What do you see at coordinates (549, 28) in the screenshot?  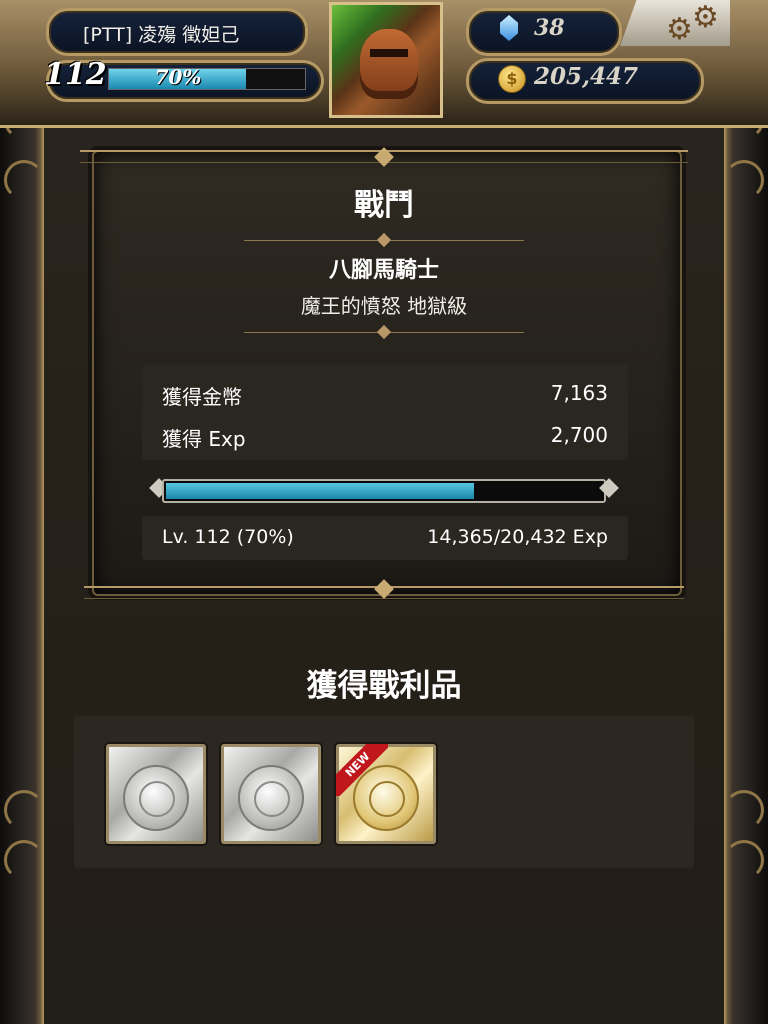 I see `gem-count: 38` at bounding box center [549, 28].